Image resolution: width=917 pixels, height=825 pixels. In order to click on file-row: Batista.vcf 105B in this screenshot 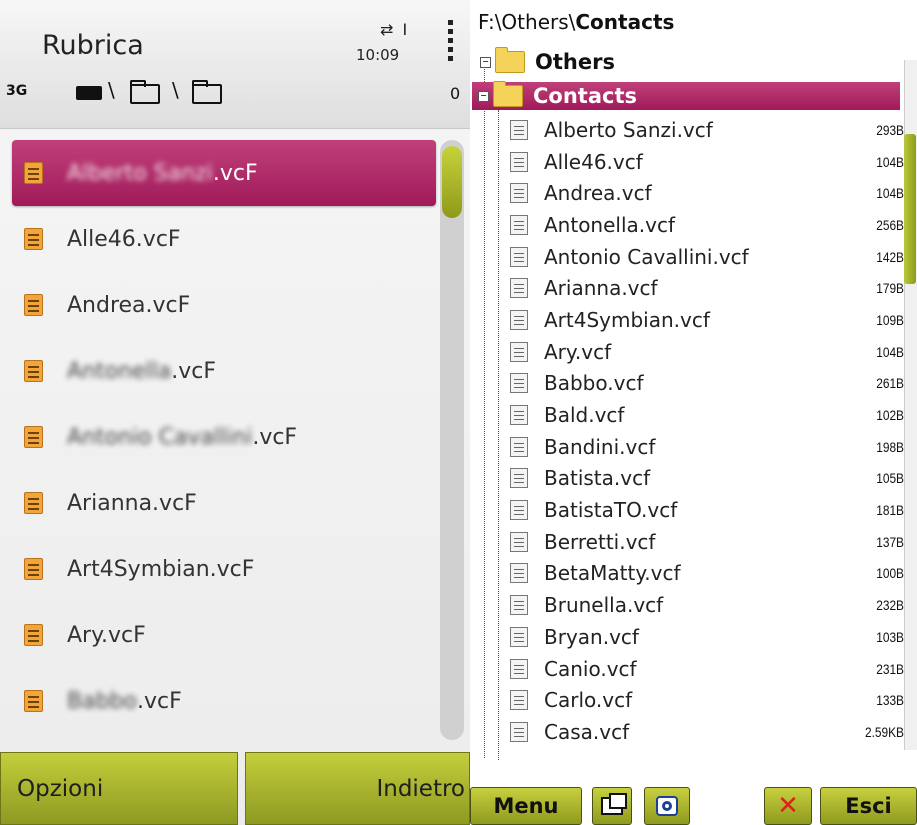, I will do `click(707, 479)`.